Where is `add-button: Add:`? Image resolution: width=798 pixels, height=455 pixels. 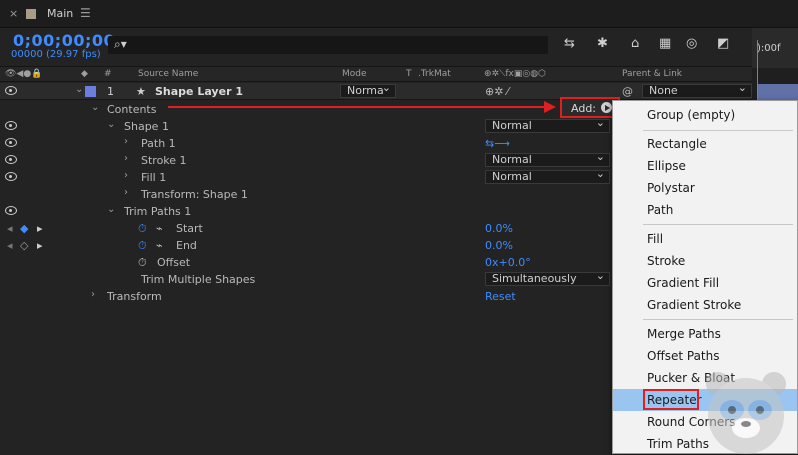 add-button: Add: is located at coordinates (590, 107).